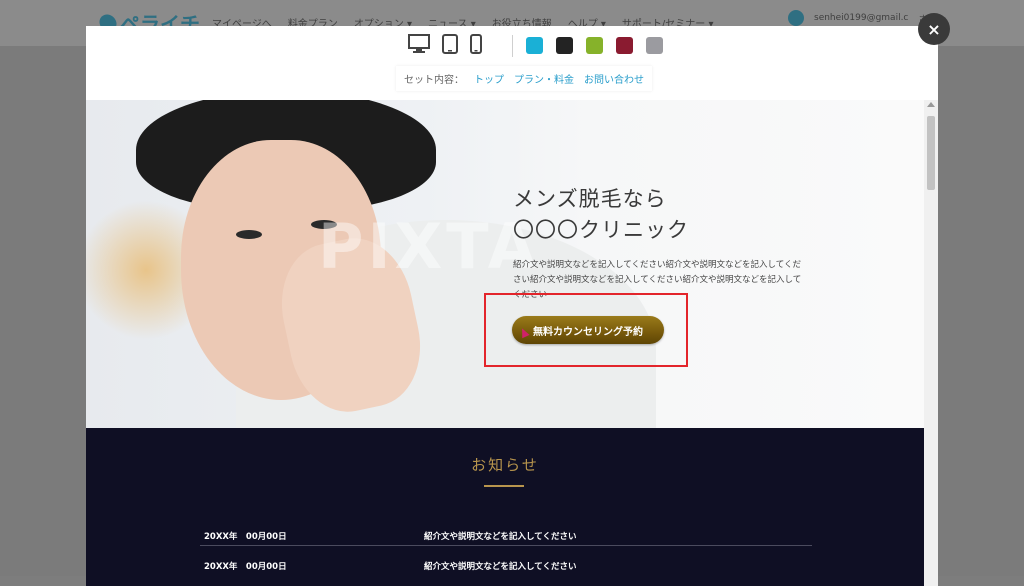 The height and width of the screenshot is (586, 1024). What do you see at coordinates (249, 234) in the screenshot?
I see `hero-photo-eye-left` at bounding box center [249, 234].